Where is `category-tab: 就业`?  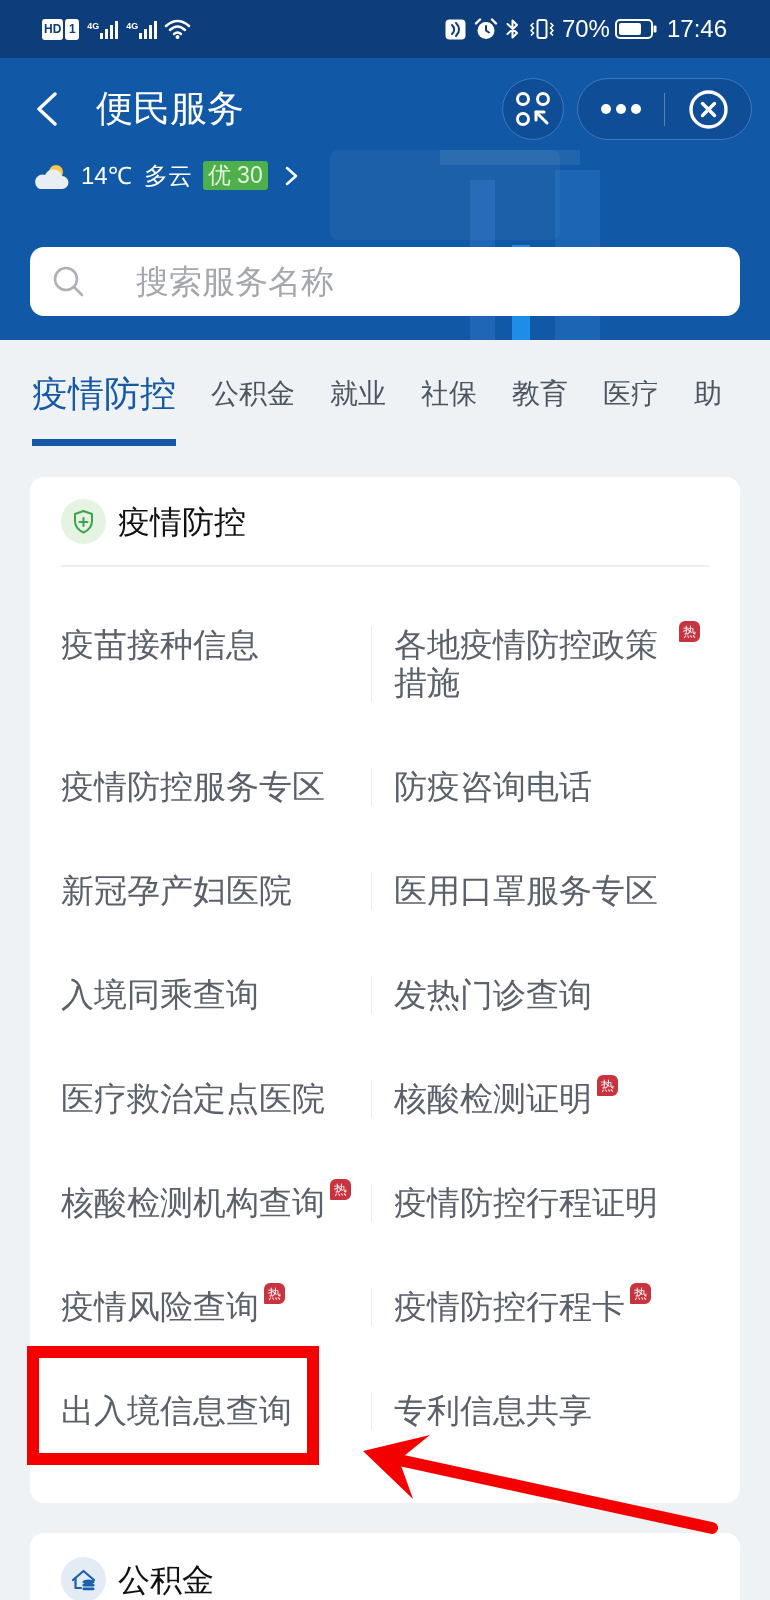
category-tab: 就业 is located at coordinates (358, 410).